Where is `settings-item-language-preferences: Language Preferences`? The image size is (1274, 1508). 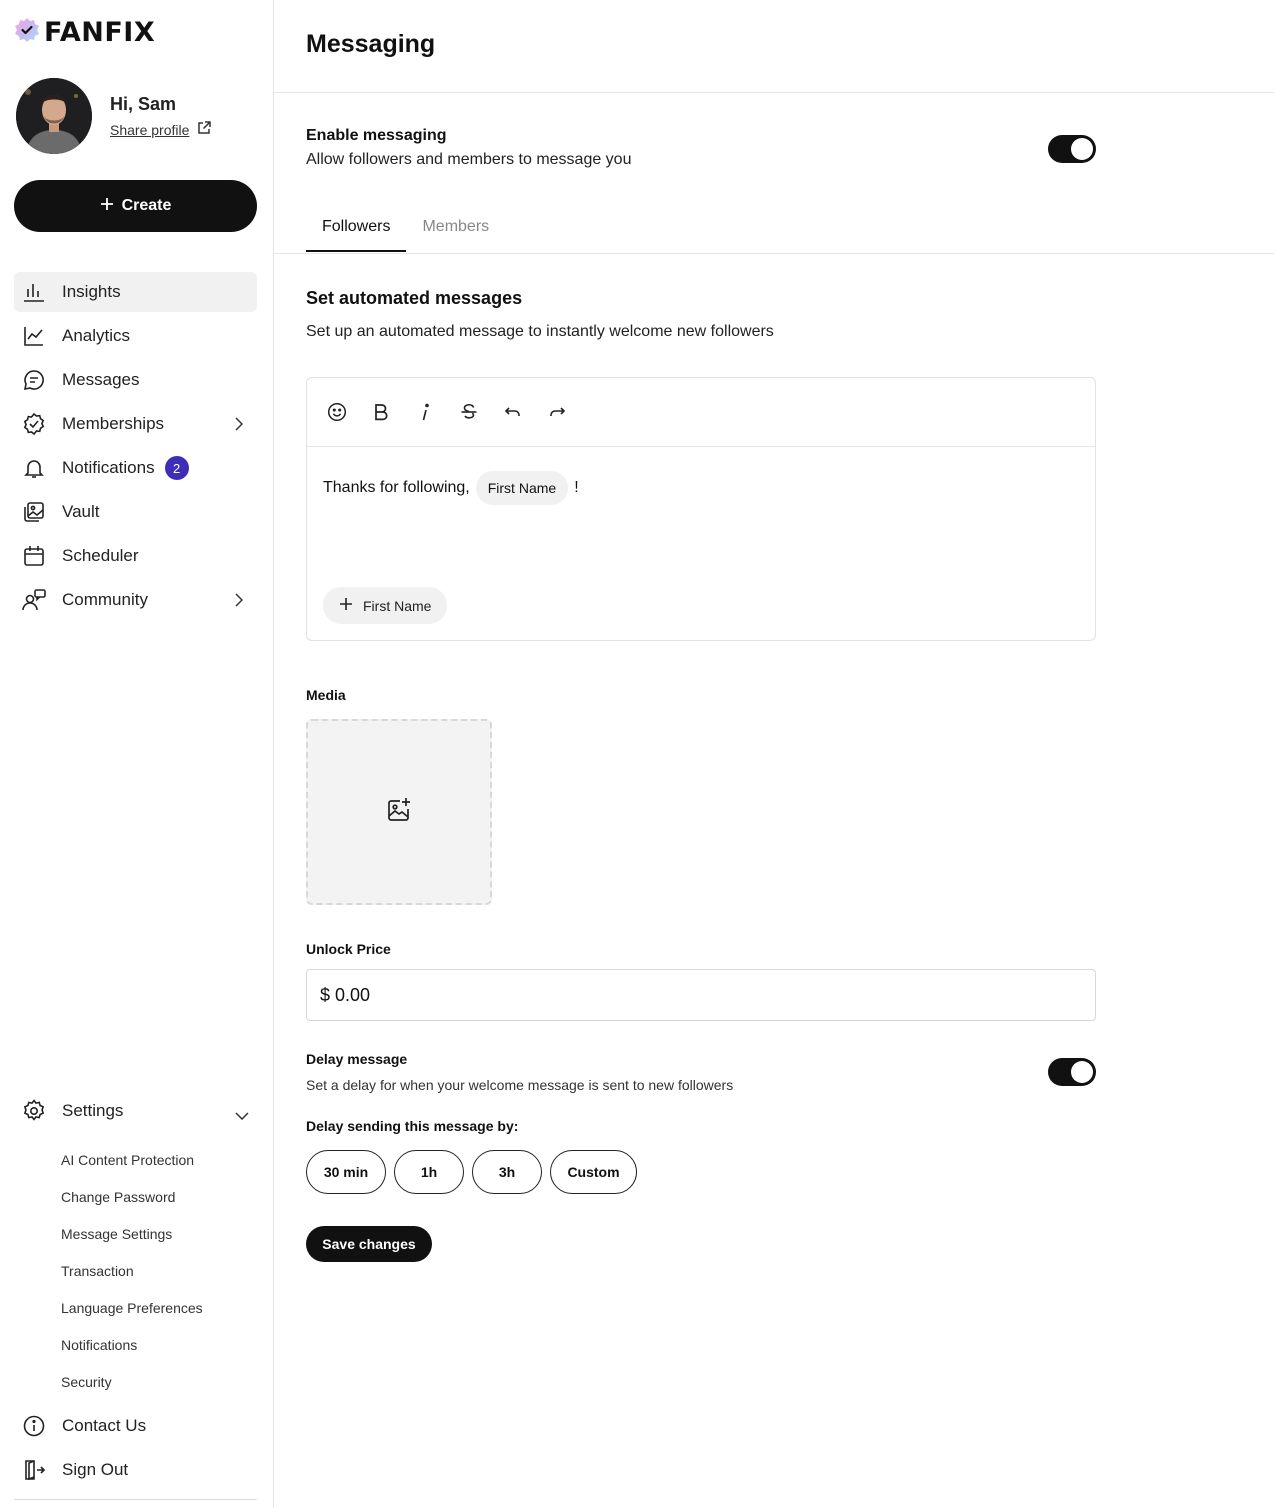
settings-item-language-preferences: Language Preferences is located at coordinates (132, 1316).